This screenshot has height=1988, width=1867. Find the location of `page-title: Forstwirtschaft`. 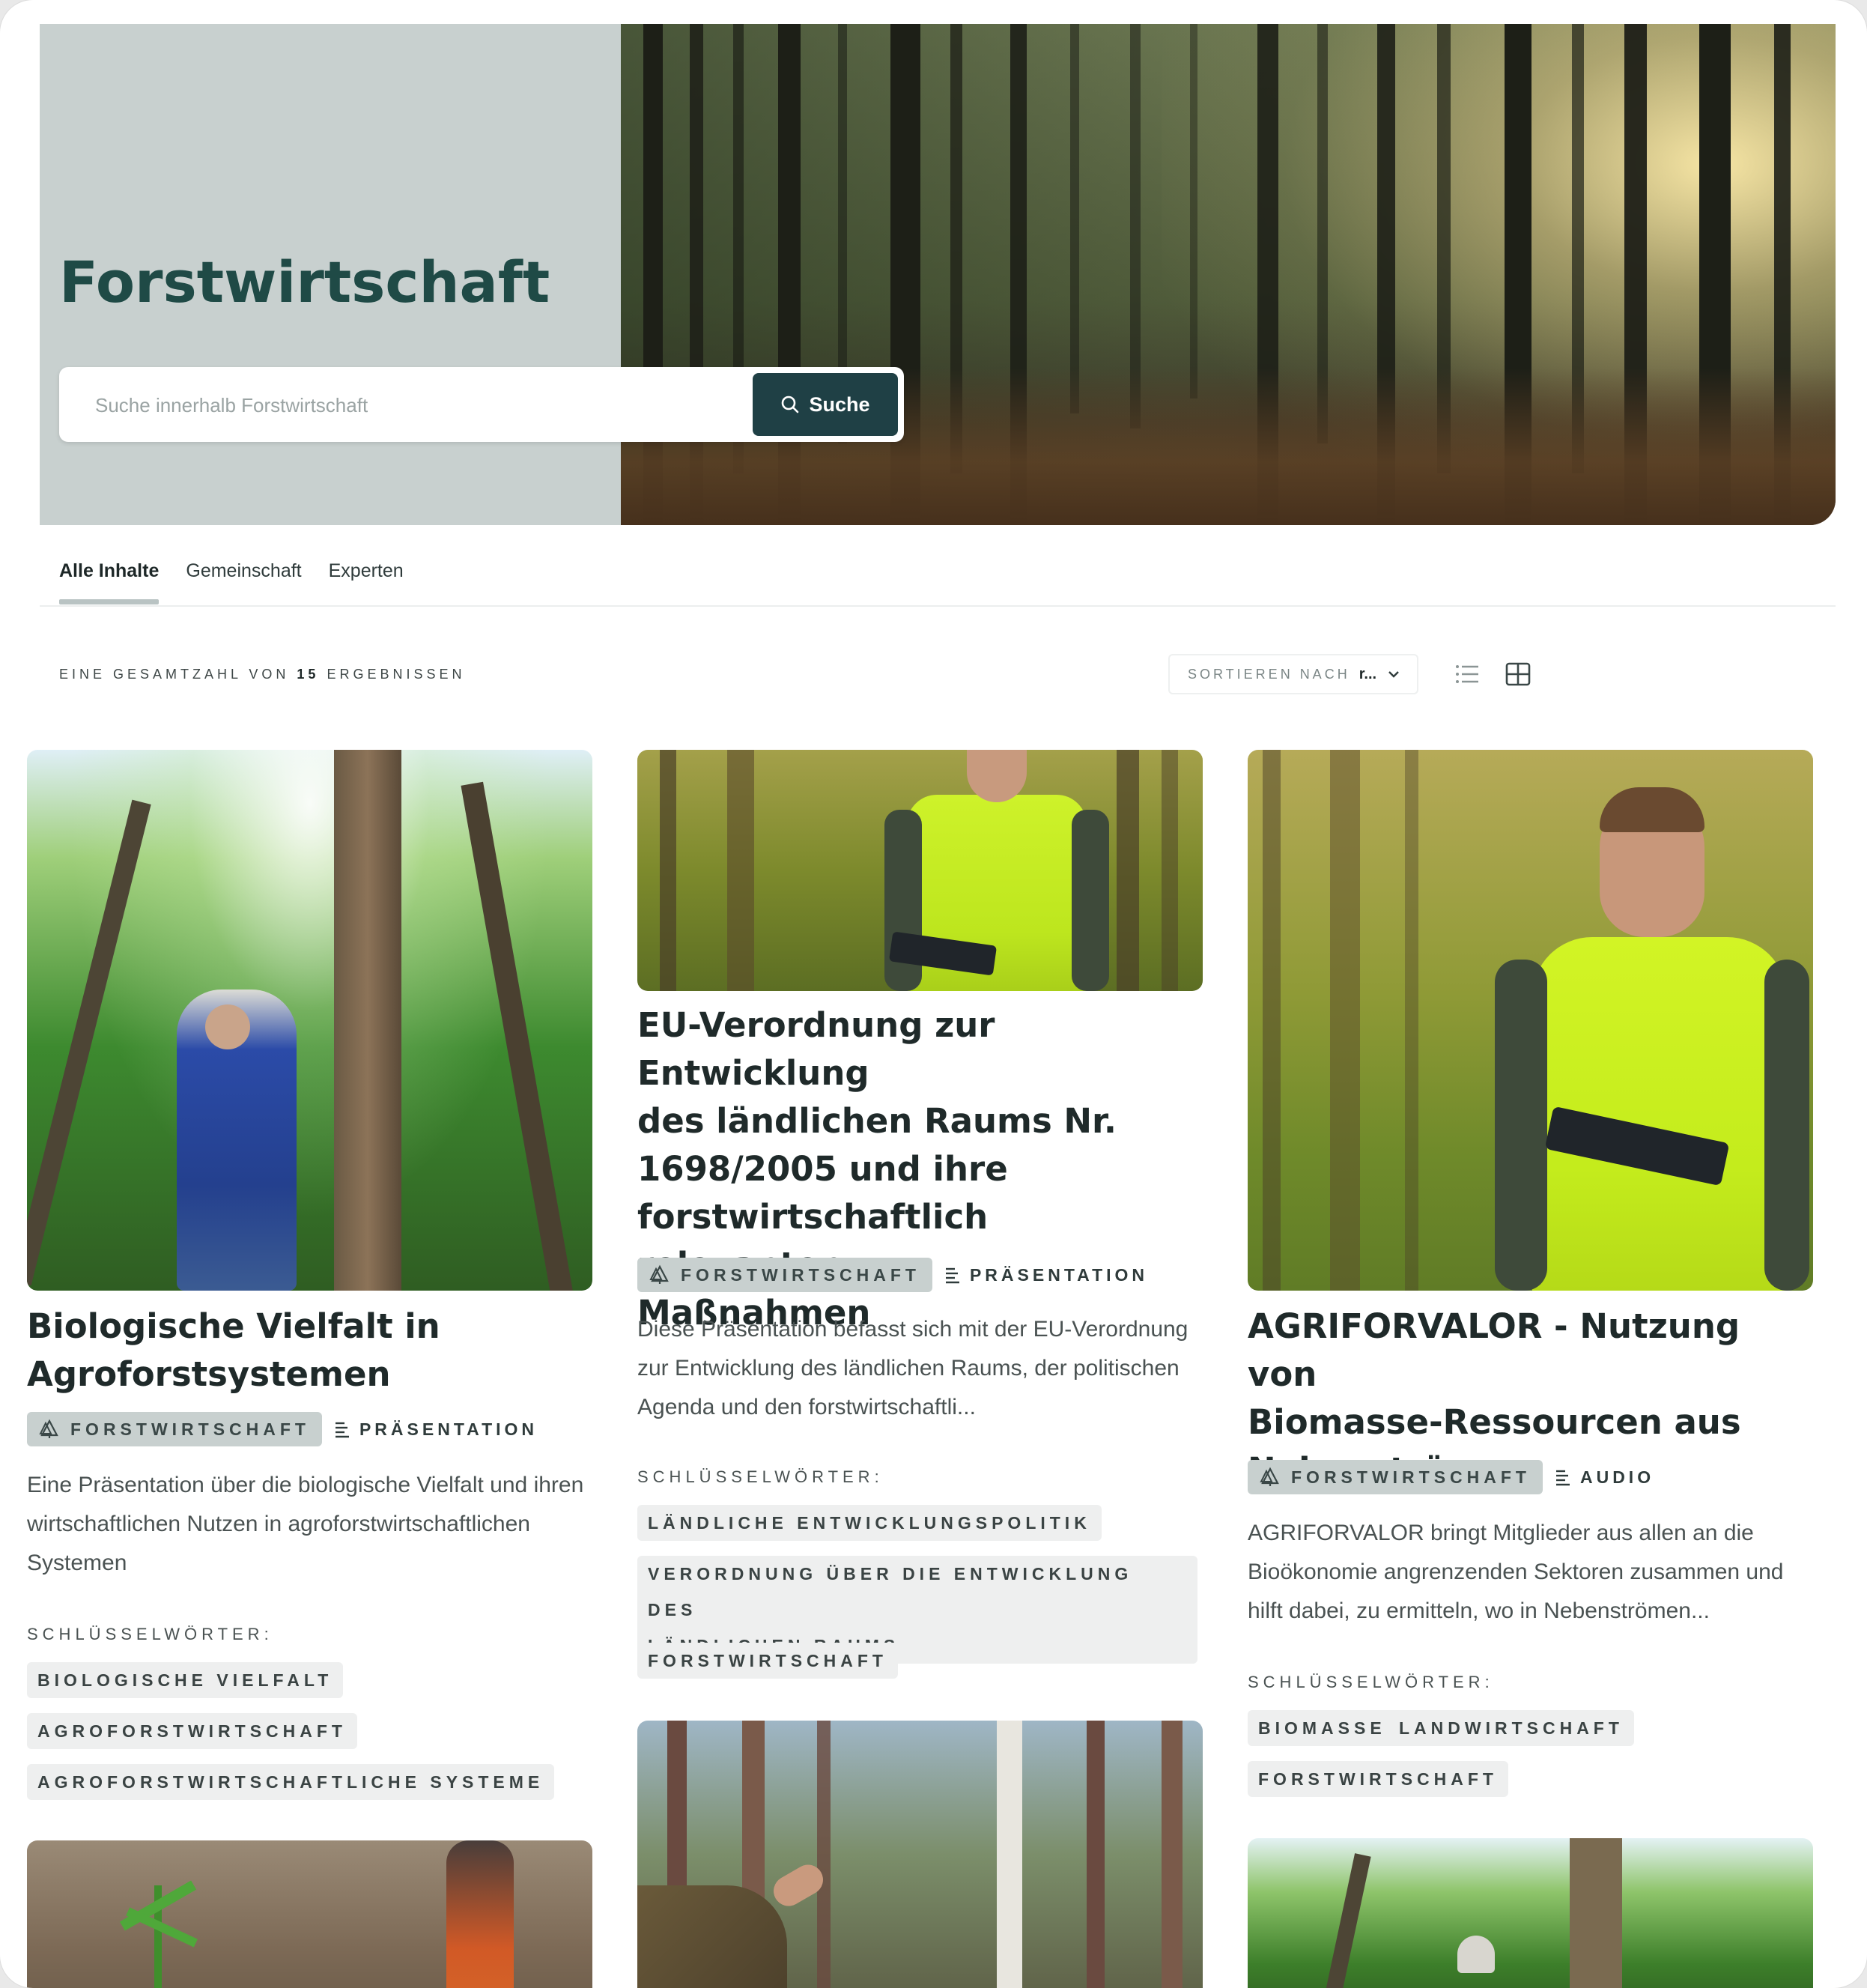

page-title: Forstwirtschaft is located at coordinates (305, 282).